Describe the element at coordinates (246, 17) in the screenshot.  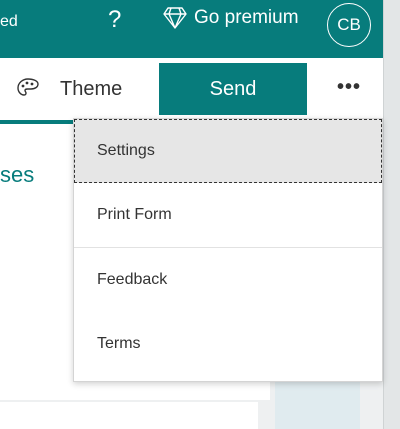
I see `go-premium-label: Go premium` at that location.